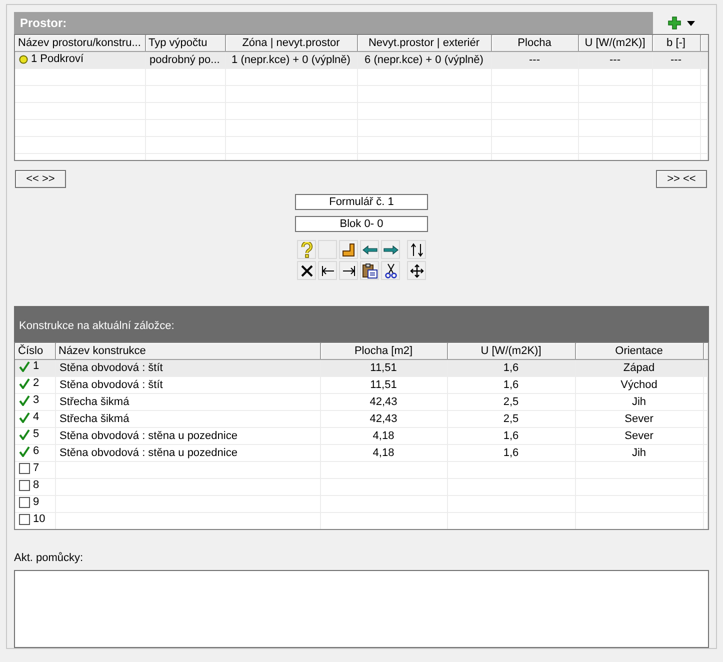 This screenshot has height=662, width=723. Describe the element at coordinates (639, 384) in the screenshot. I see `table-cell: Východ` at that location.